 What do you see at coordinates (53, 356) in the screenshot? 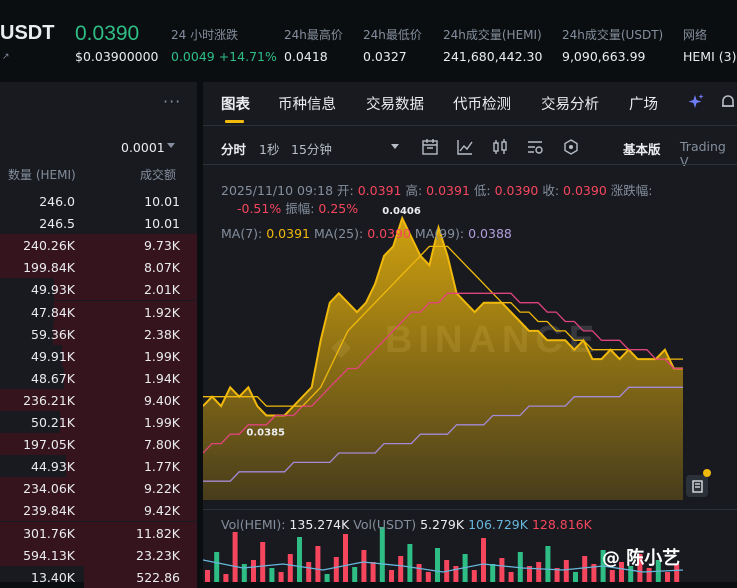
I see `row-quantity: 49.91K` at bounding box center [53, 356].